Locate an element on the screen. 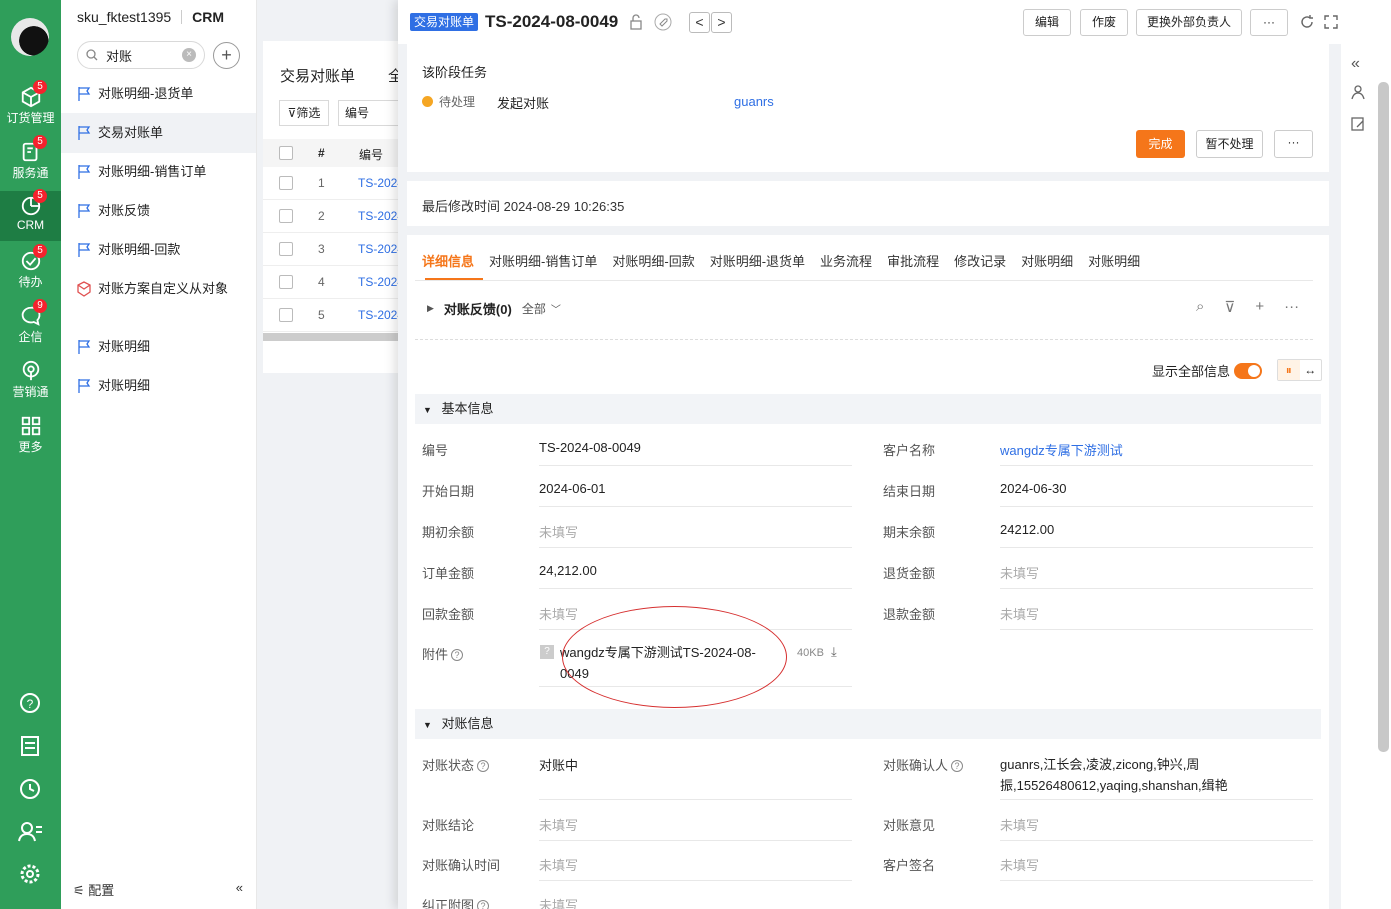  show-all-toggle: 显示全部信息 is located at coordinates (1207, 370).